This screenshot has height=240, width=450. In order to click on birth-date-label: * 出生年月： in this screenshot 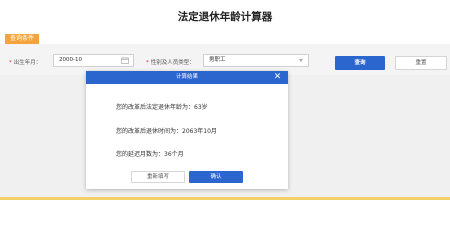, I will do `click(25, 62)`.